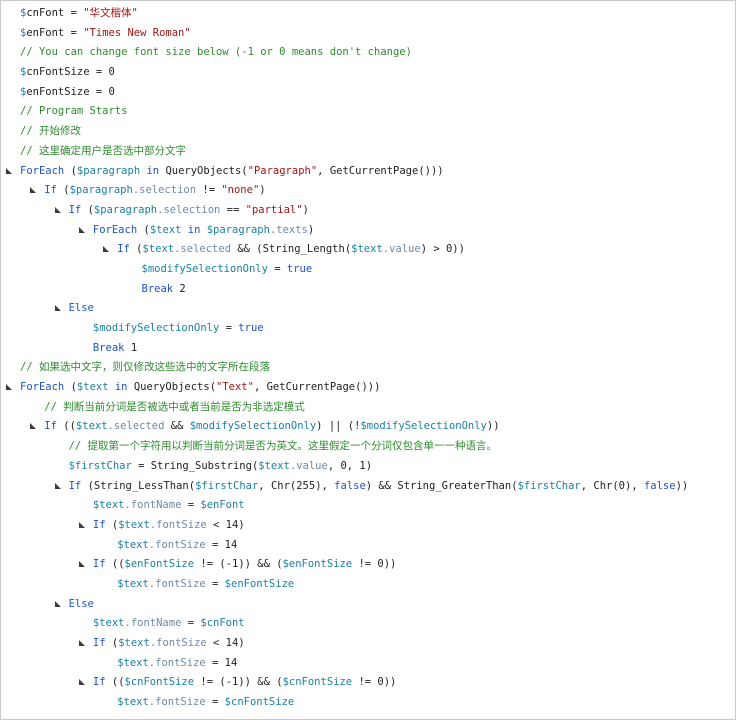  Describe the element at coordinates (174, 406) in the screenshot. I see `code-token: // 判断当前分词是否被选中或者当前是否为非选定模式` at that location.